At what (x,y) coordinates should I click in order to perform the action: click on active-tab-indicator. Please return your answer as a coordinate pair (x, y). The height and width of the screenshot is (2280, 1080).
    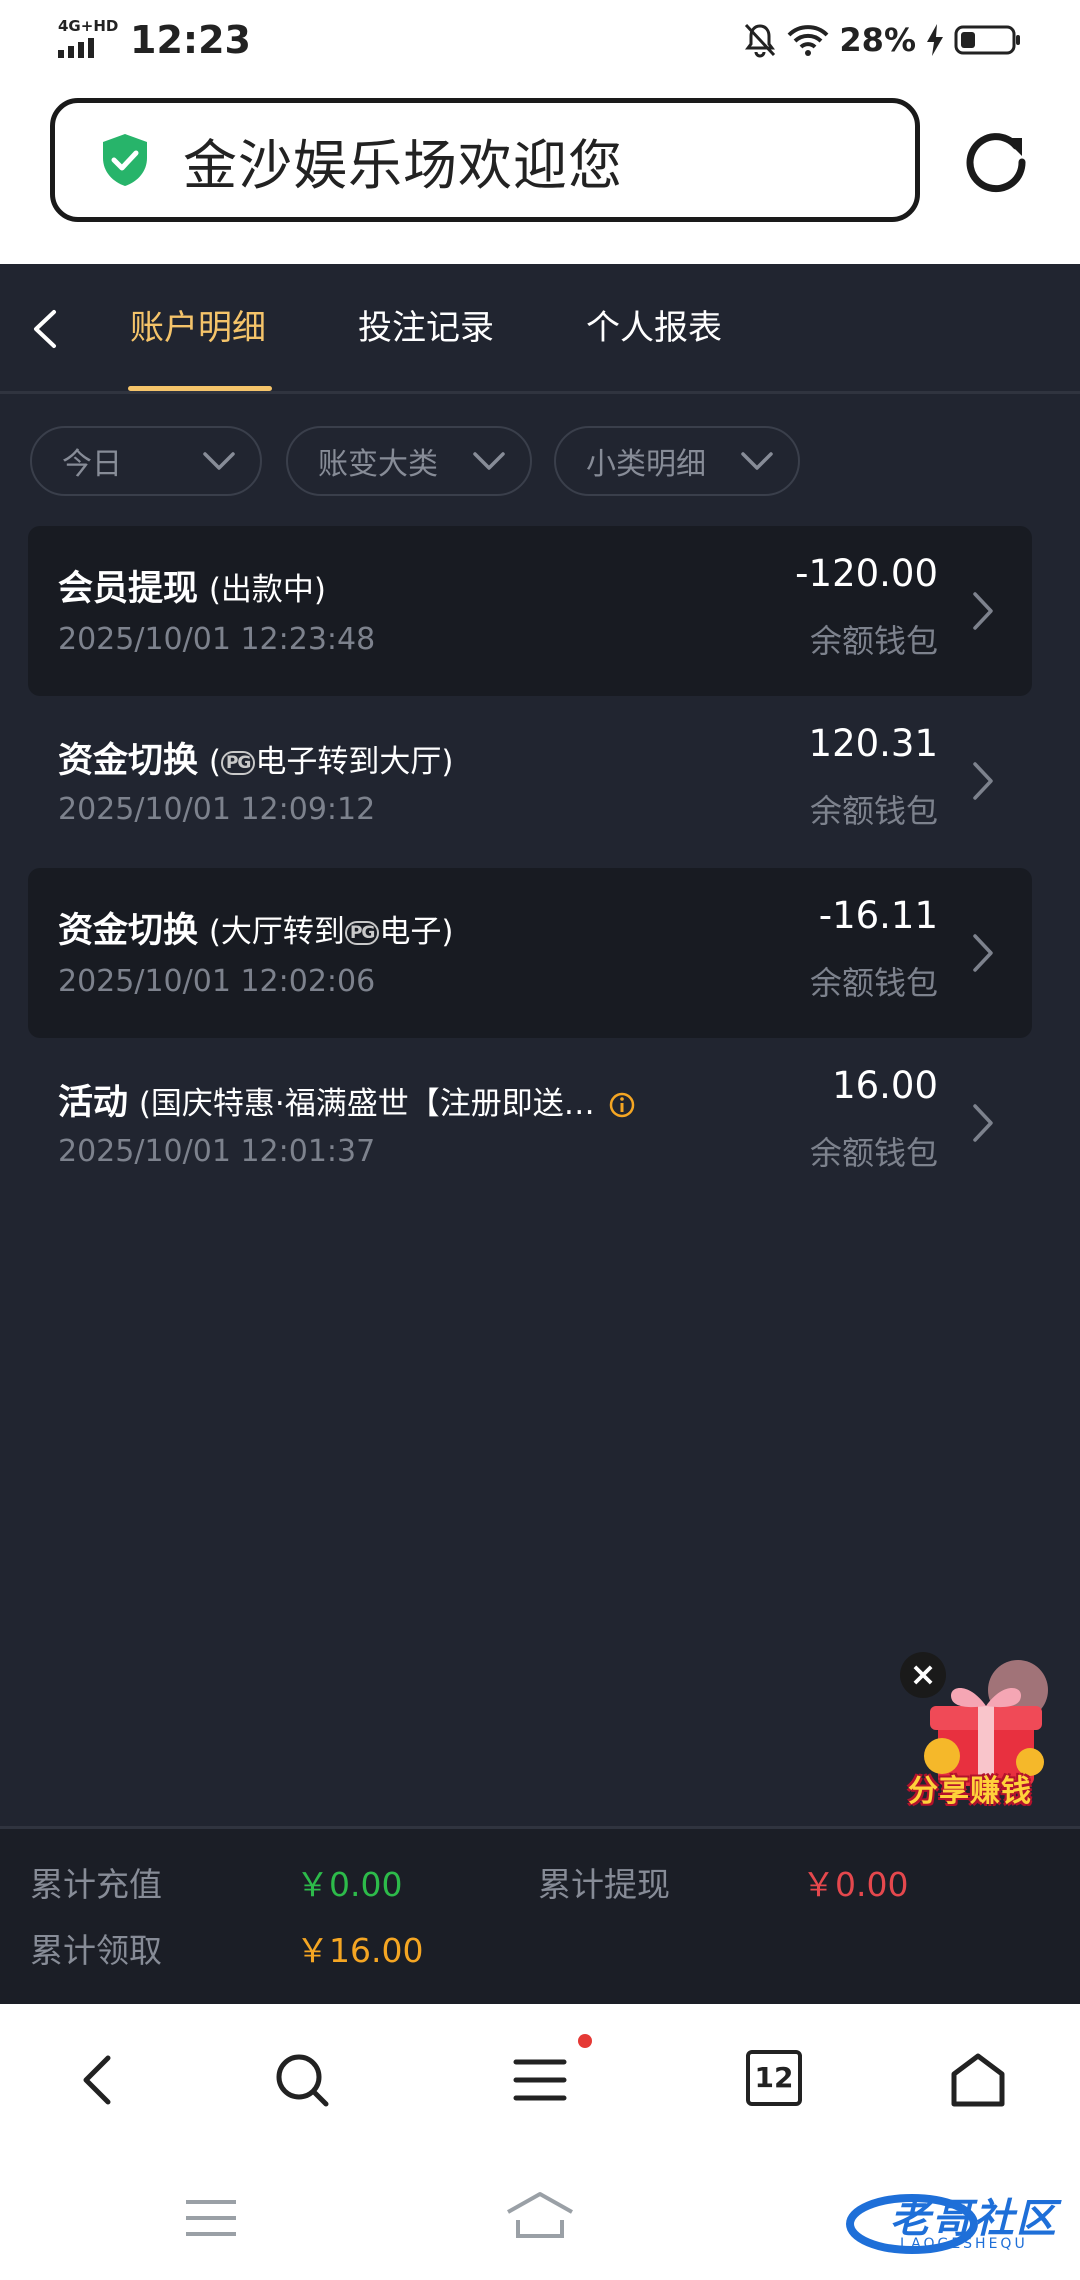
    Looking at the image, I should click on (200, 388).